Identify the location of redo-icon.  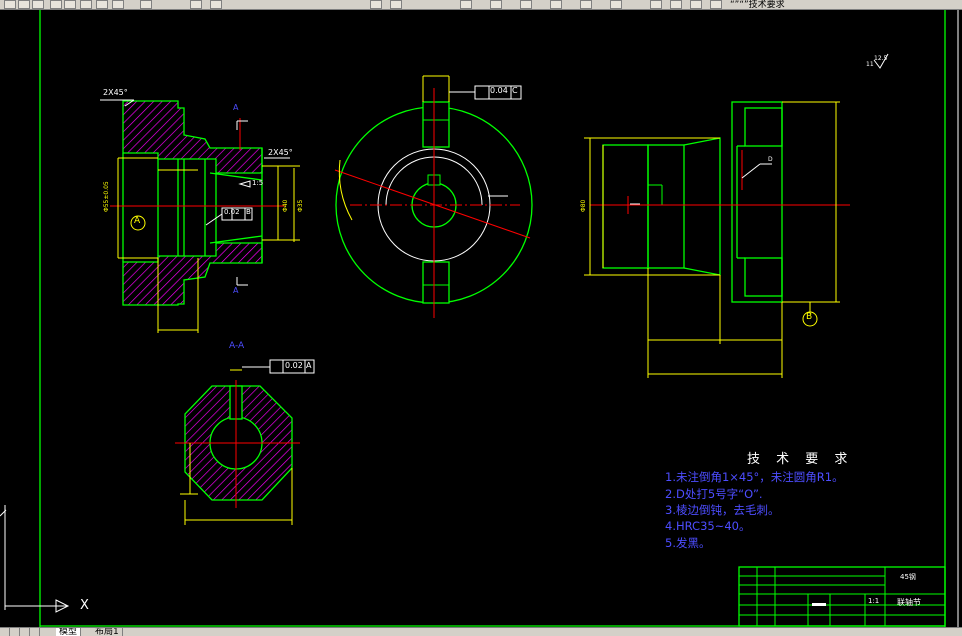
(216, 4).